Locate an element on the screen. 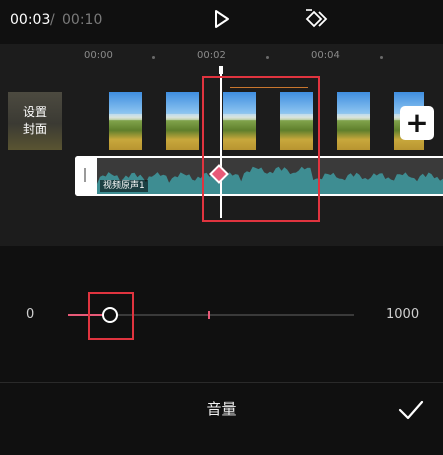 The image size is (443, 455). keyframe-add-icon is located at coordinates (316, 19).